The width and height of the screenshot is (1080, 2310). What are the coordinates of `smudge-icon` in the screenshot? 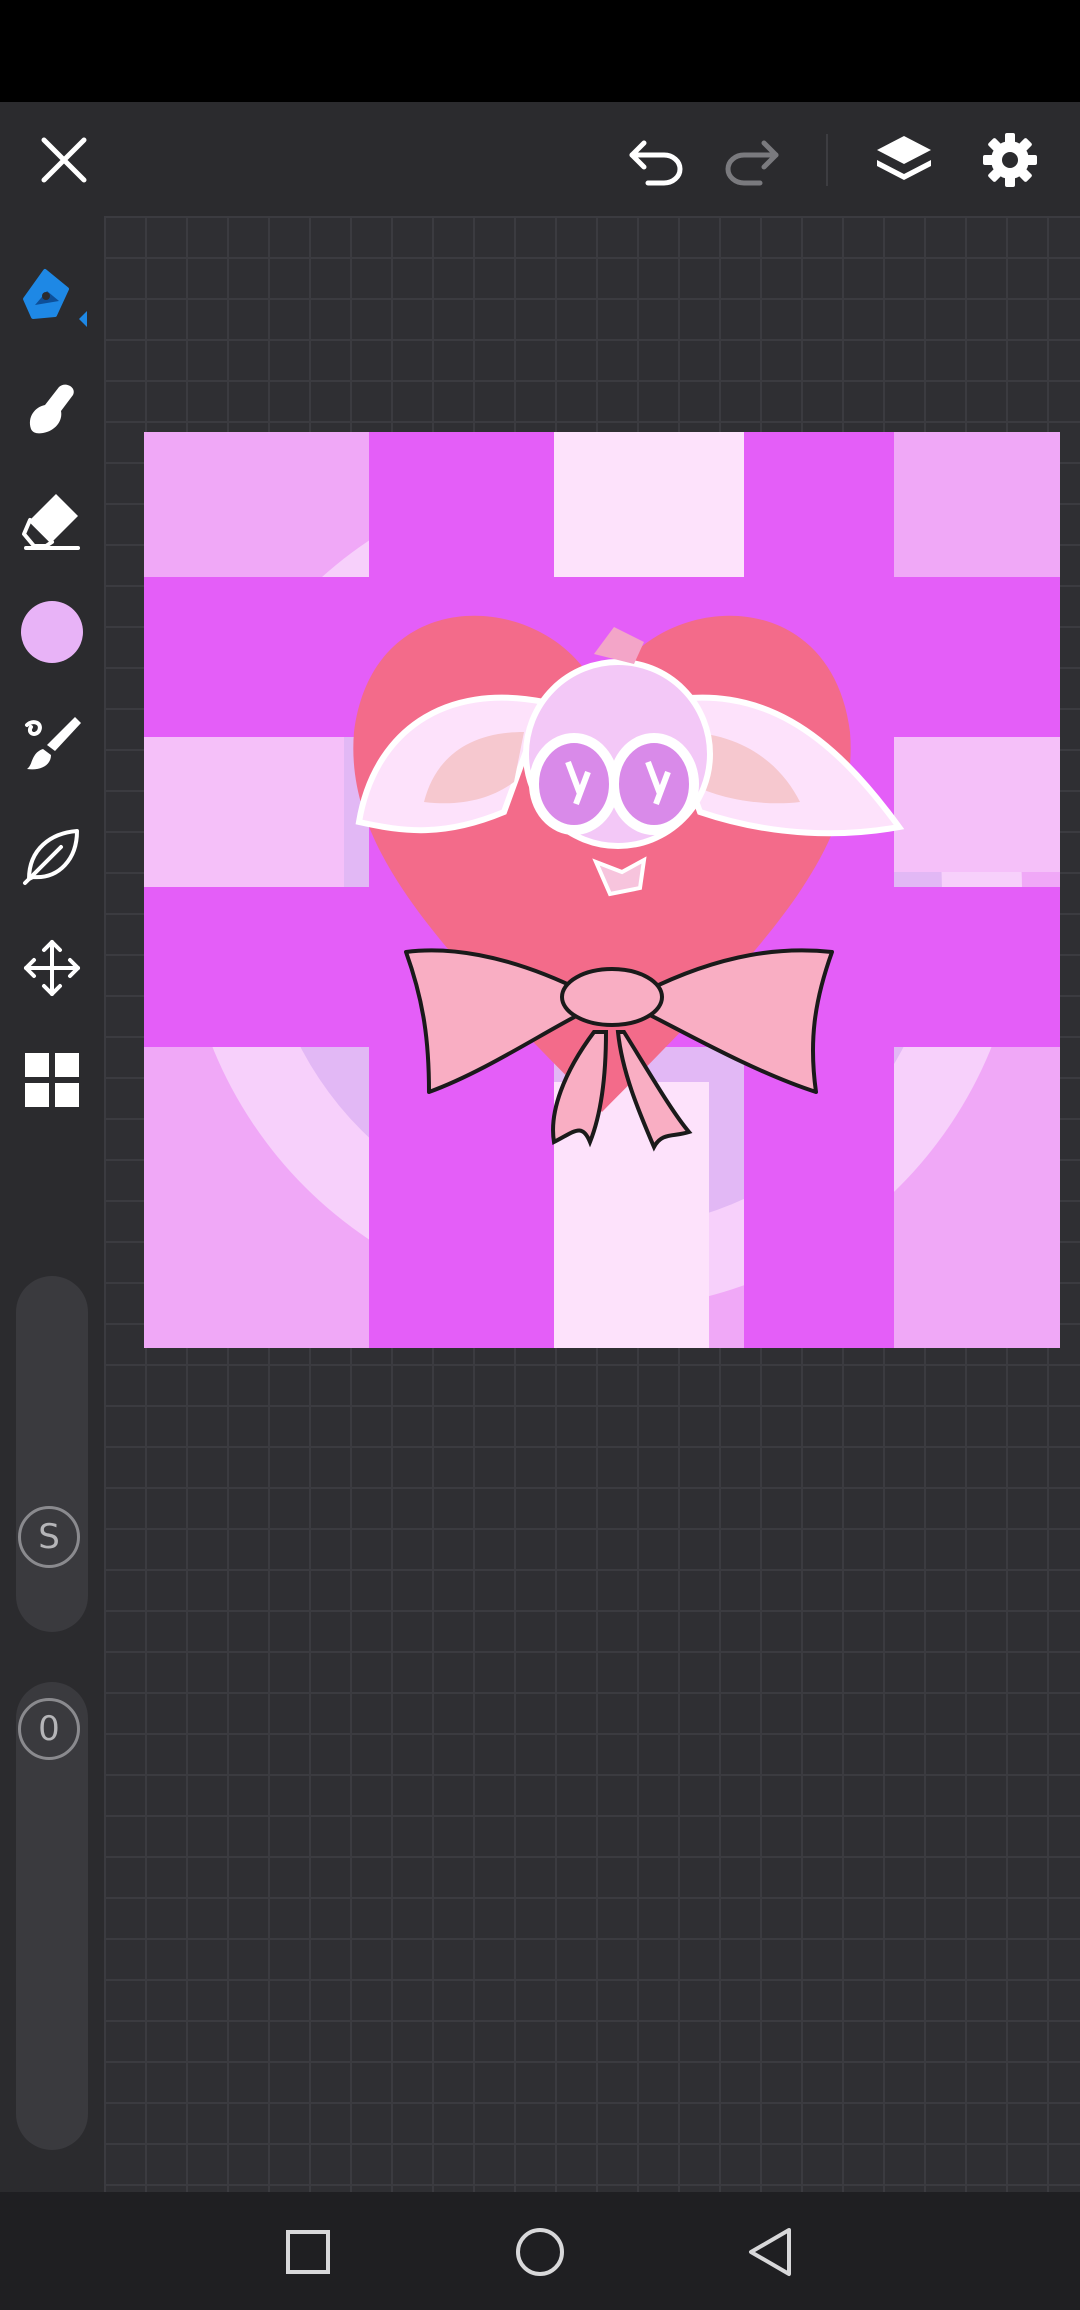 It's located at (51, 409).